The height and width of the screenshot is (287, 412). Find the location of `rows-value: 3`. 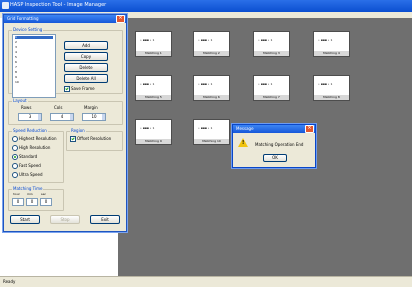

rows-value: 3 is located at coordinates (30, 116).